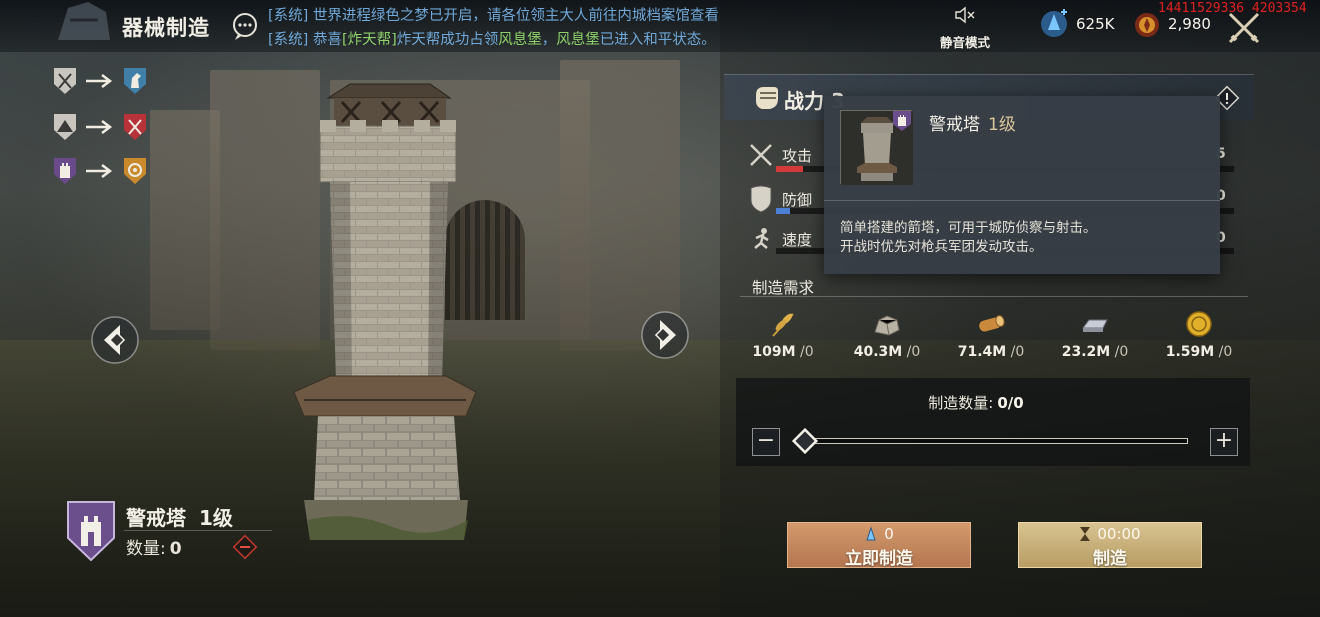 The image size is (1320, 617). What do you see at coordinates (665, 335) in the screenshot?
I see `next-arrow-button` at bounding box center [665, 335].